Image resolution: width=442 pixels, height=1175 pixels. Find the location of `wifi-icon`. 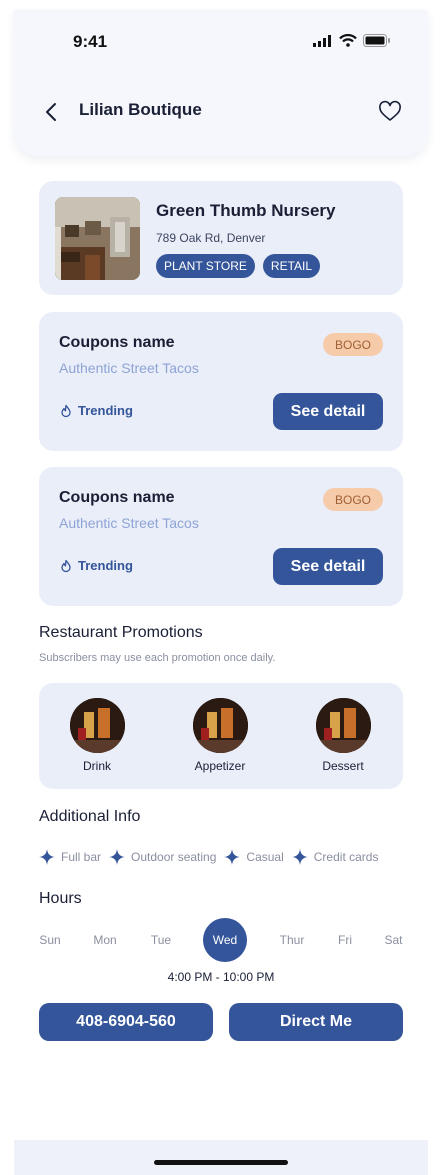

wifi-icon is located at coordinates (348, 40).